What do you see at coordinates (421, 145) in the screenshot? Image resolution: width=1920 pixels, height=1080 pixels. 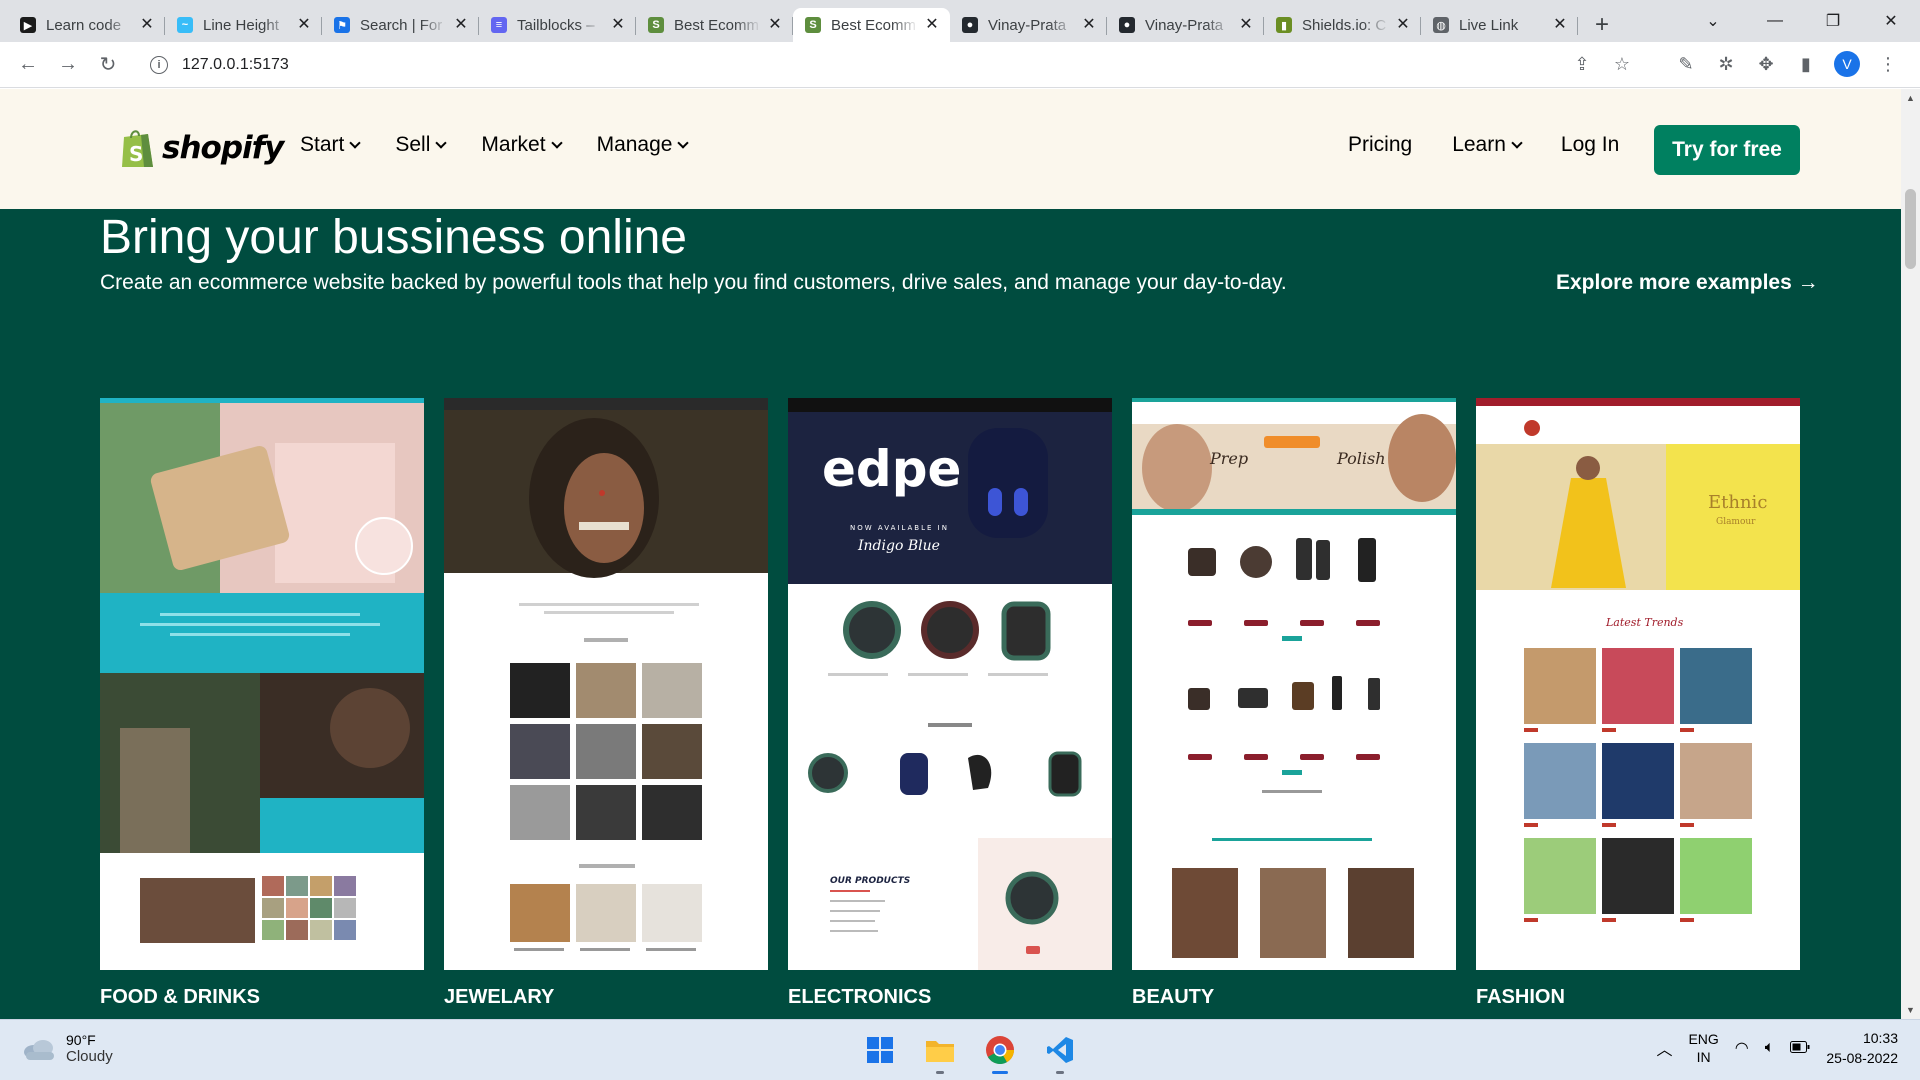 I see `nav-sell: Sell` at bounding box center [421, 145].